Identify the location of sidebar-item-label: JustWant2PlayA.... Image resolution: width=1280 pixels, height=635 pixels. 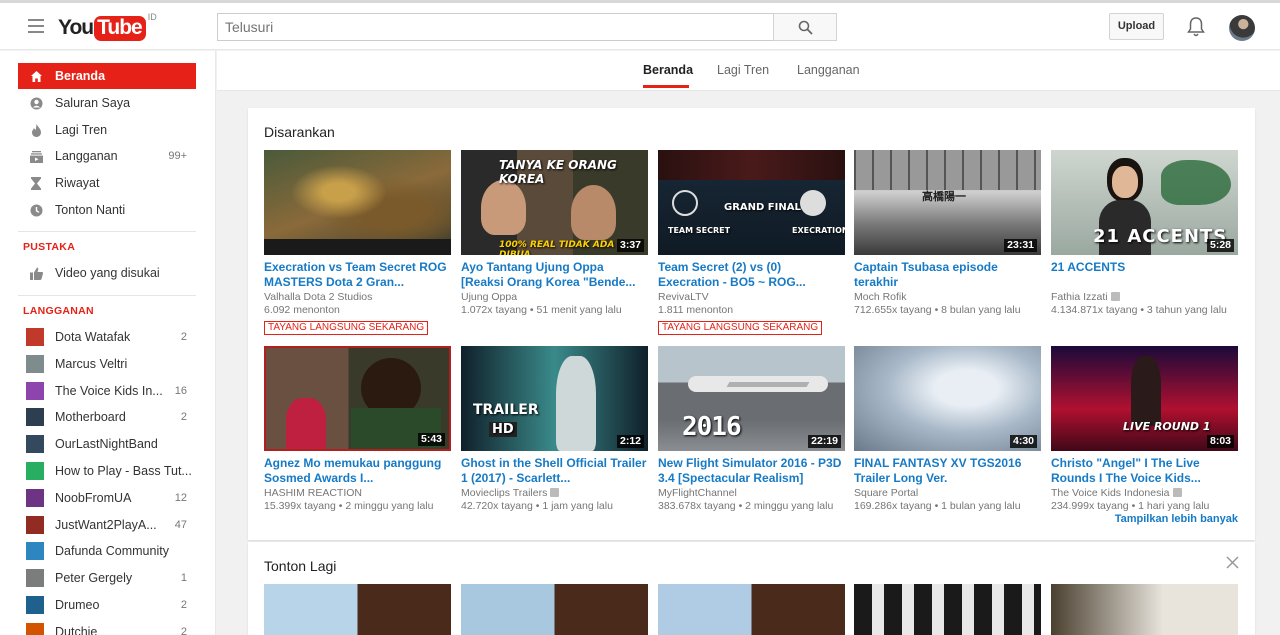
(106, 524).